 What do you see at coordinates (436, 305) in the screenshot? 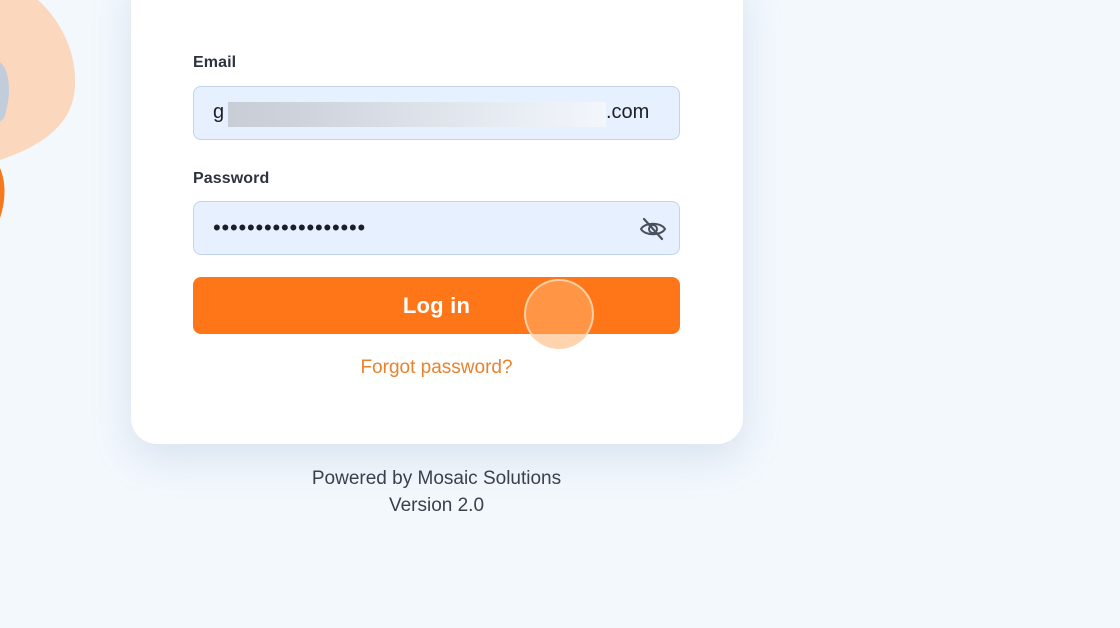
I see `login-button: Log in` at bounding box center [436, 305].